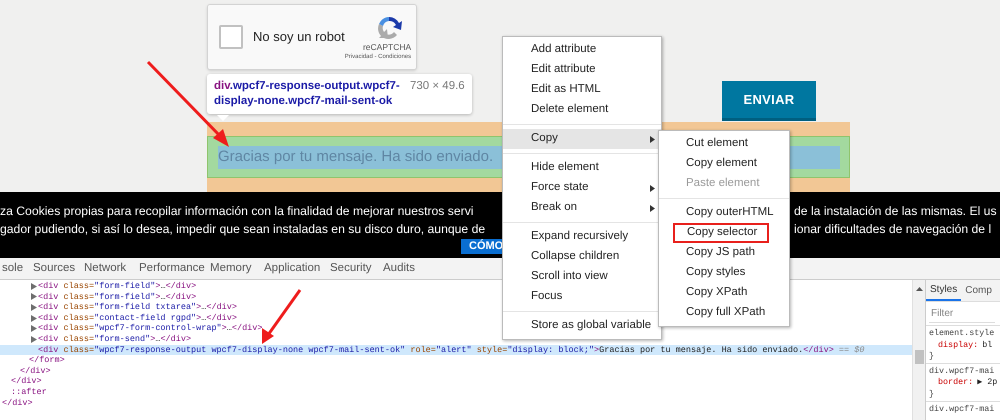 The width and height of the screenshot is (1000, 420). I want to click on context-menu-item: Scroll into view, so click(582, 277).